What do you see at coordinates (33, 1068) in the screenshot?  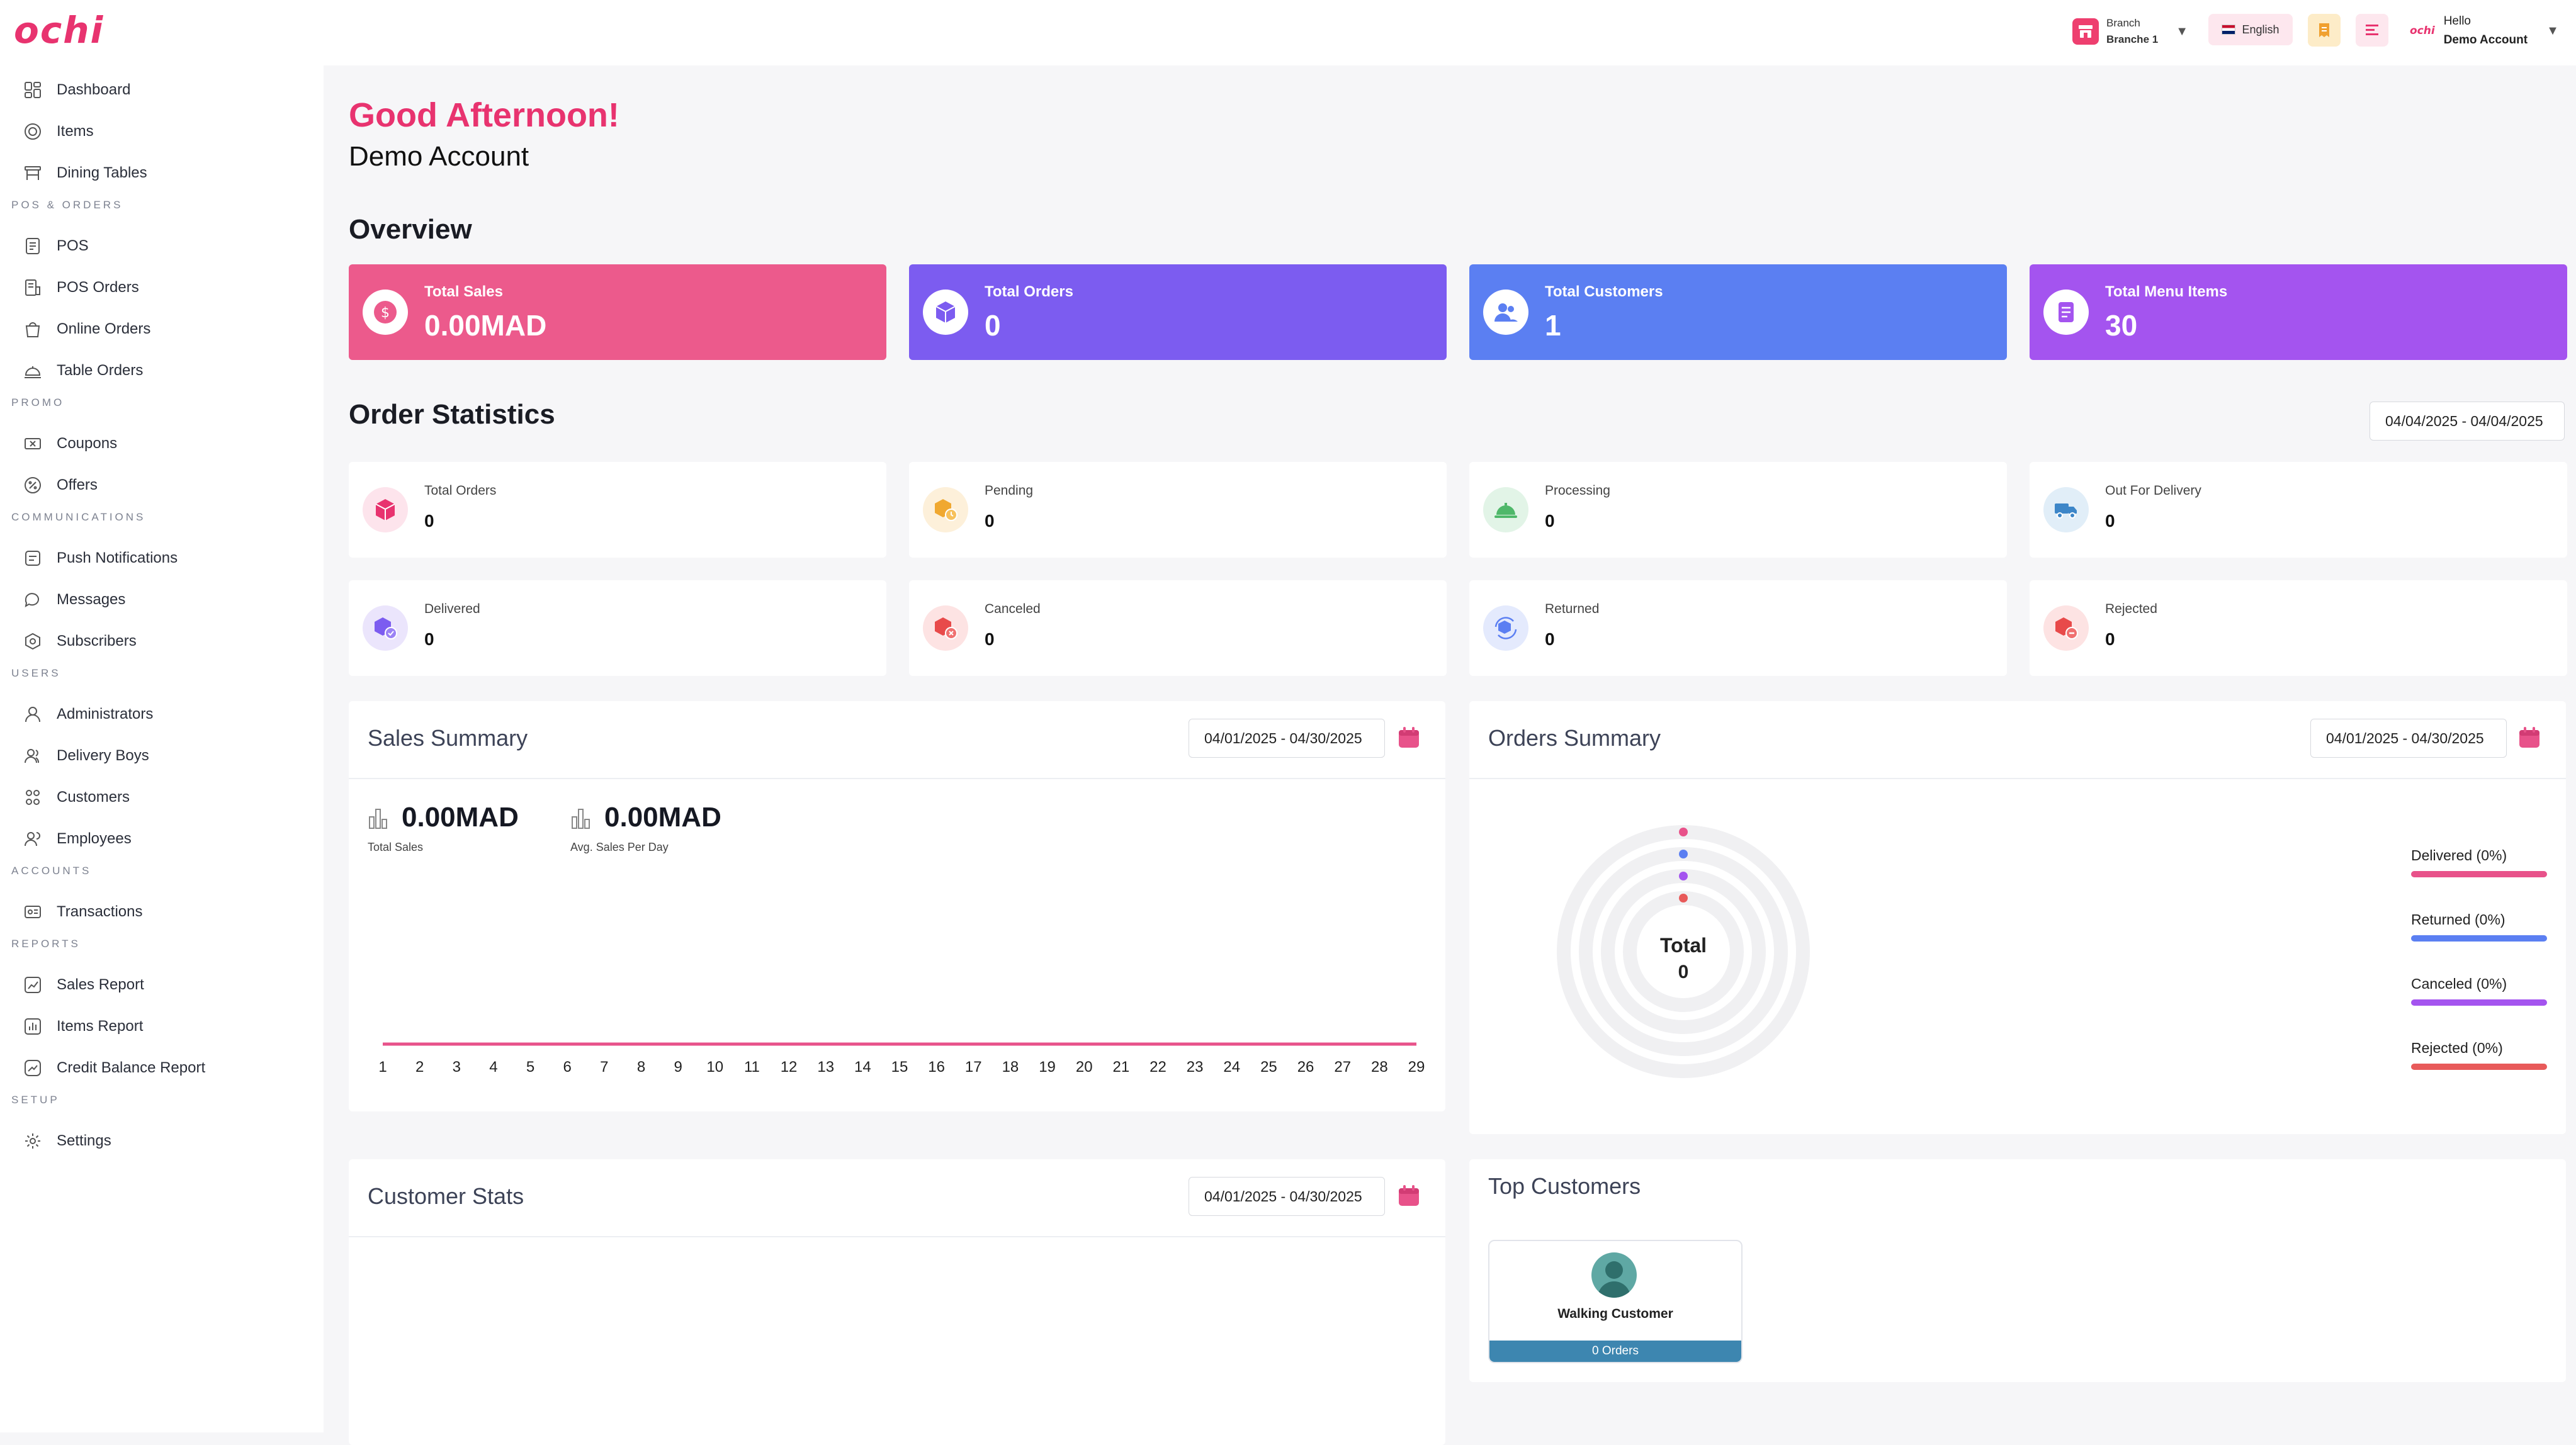 I see `credit-report-icon` at bounding box center [33, 1068].